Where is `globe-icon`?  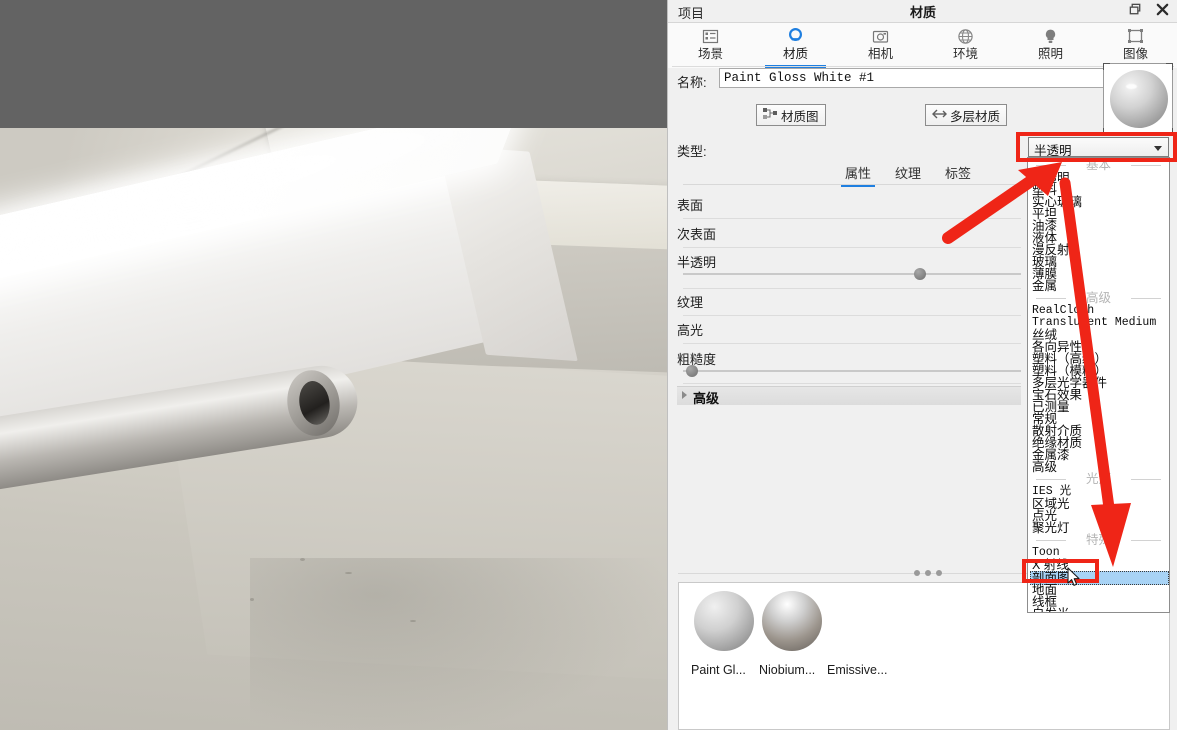 globe-icon is located at coordinates (965, 36).